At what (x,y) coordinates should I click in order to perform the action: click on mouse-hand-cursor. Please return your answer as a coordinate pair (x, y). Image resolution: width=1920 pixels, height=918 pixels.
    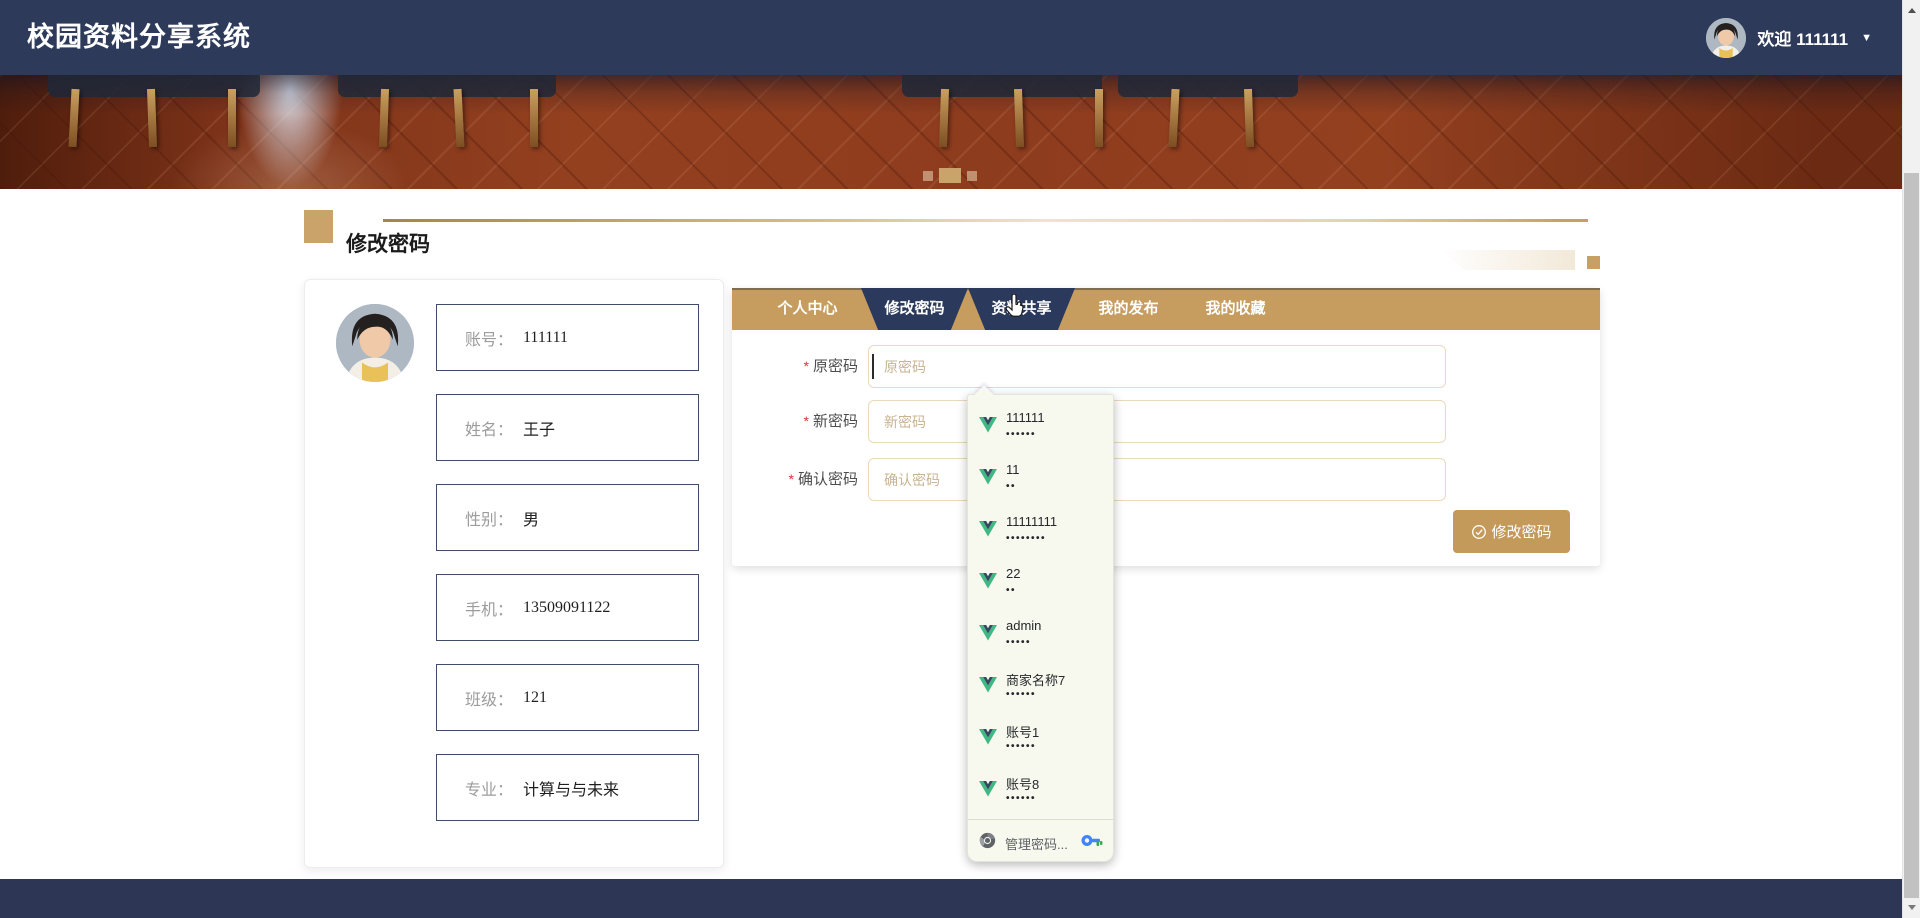
    Looking at the image, I should click on (1014, 305).